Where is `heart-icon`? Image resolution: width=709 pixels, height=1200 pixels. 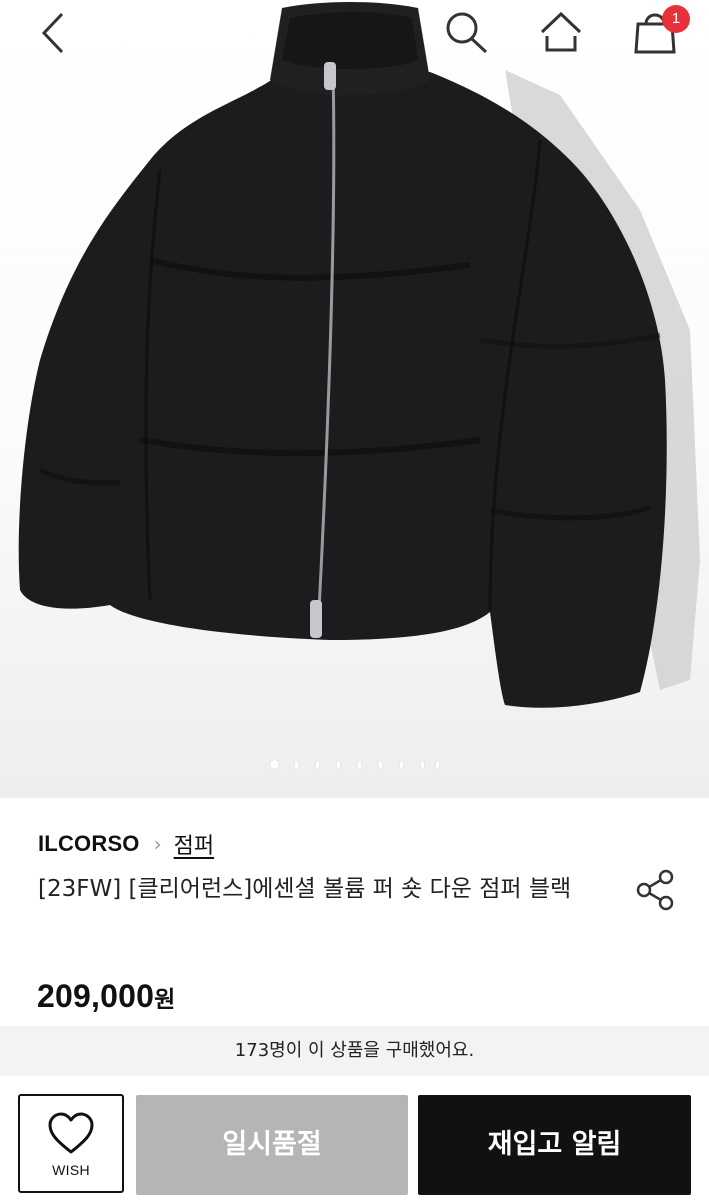 heart-icon is located at coordinates (71, 1133).